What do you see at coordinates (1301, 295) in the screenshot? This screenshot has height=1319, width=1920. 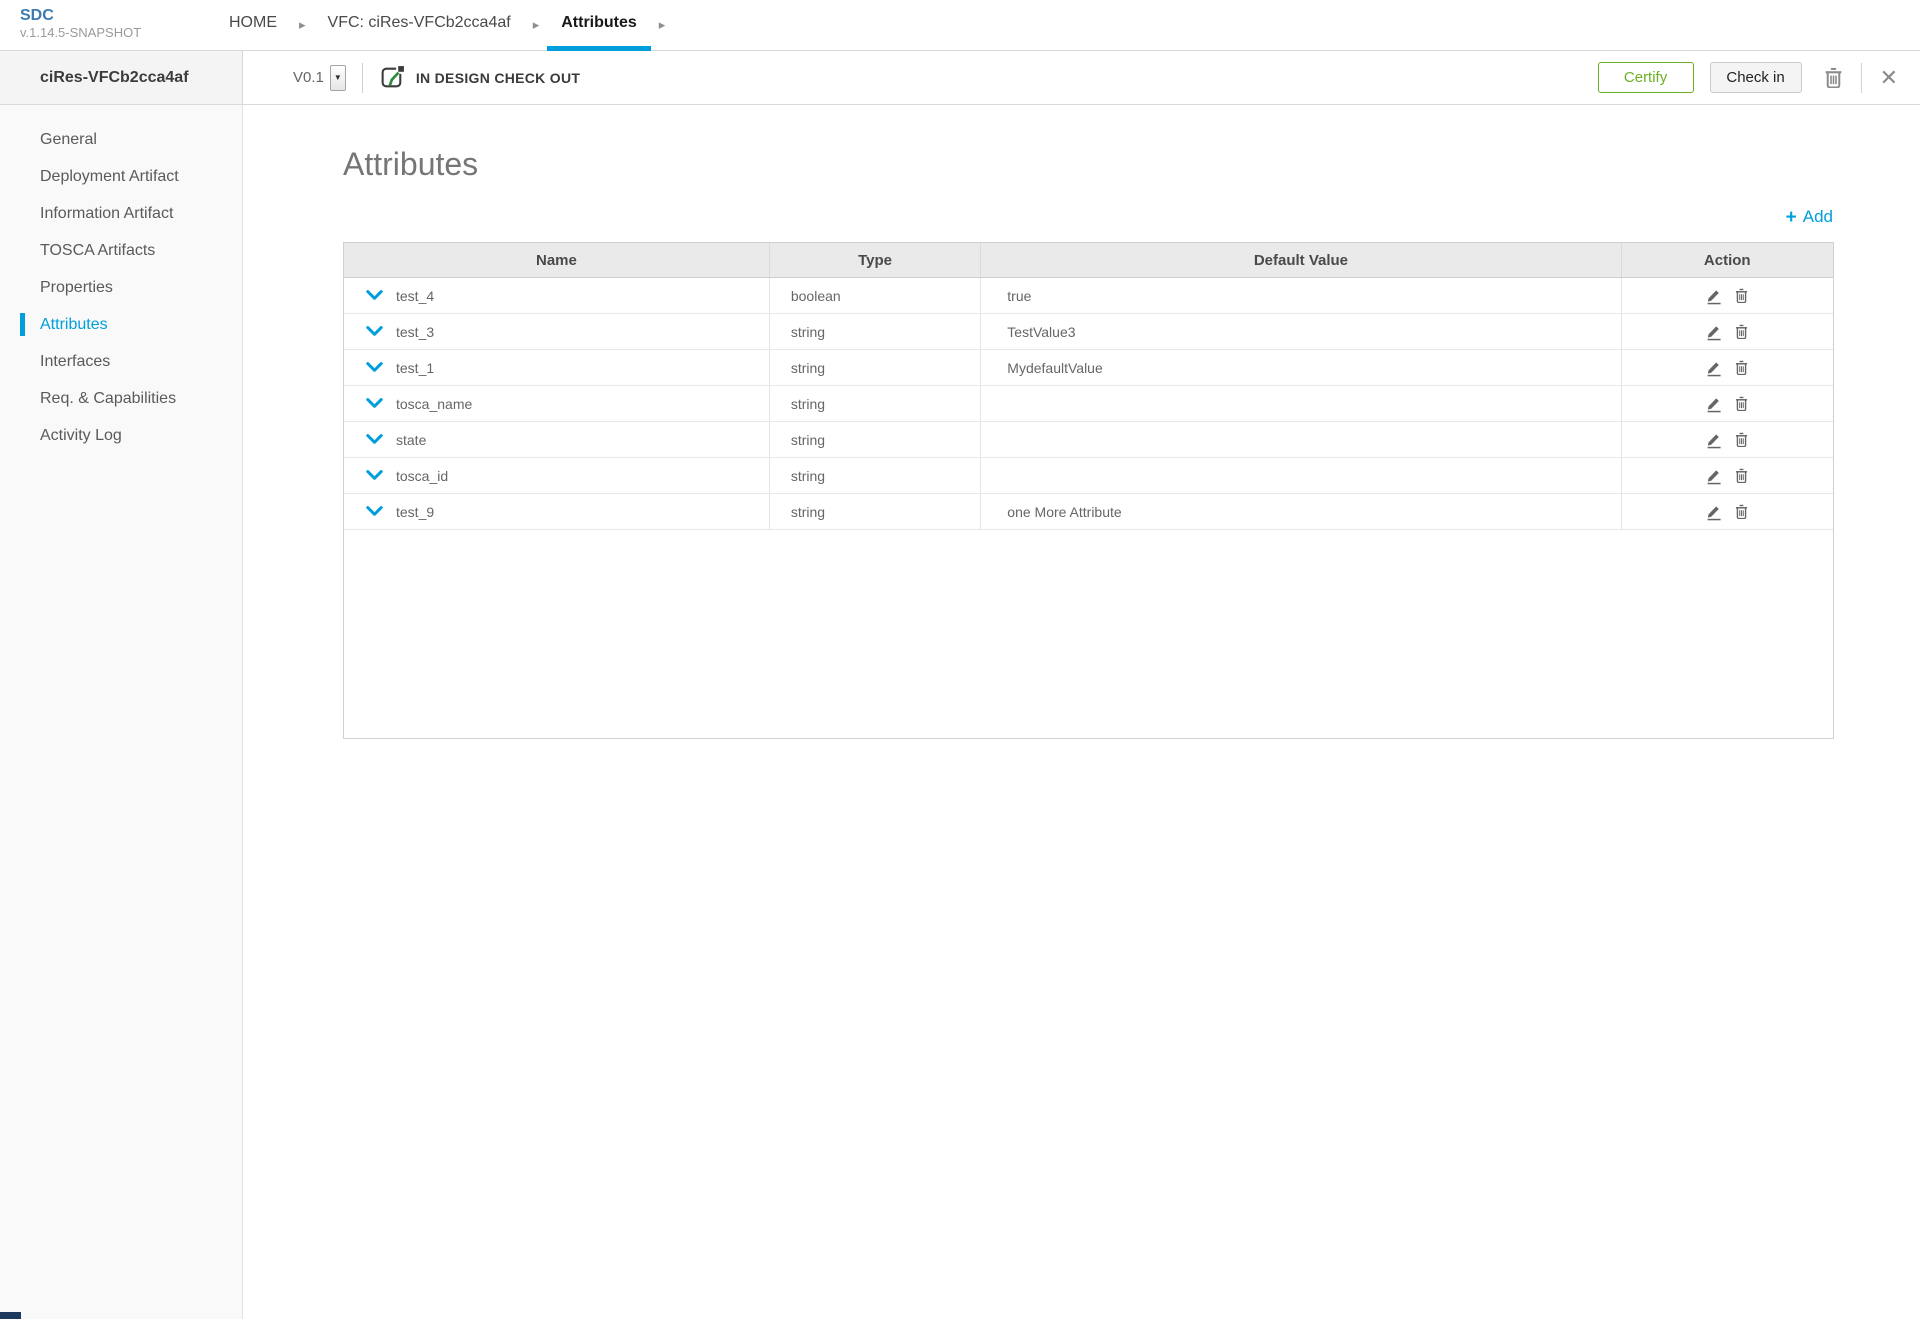 I see `attribute-default-value: true` at bounding box center [1301, 295].